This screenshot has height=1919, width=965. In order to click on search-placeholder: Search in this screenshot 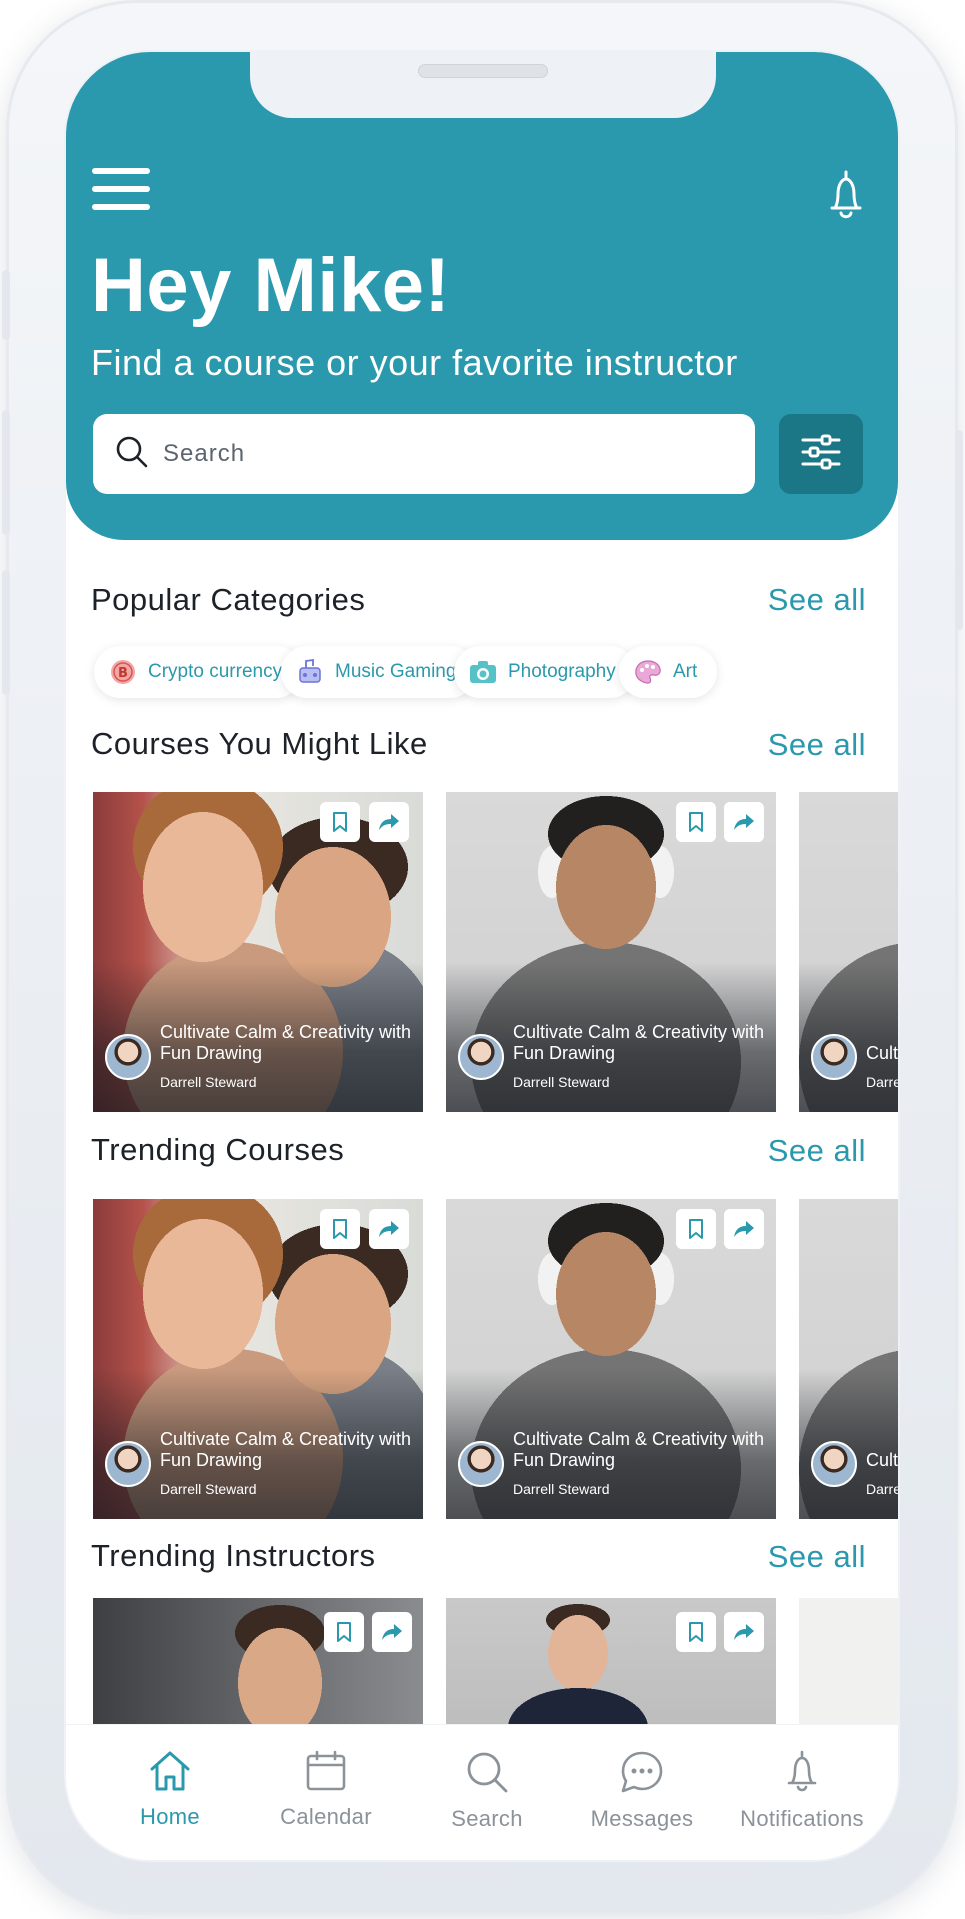, I will do `click(204, 453)`.